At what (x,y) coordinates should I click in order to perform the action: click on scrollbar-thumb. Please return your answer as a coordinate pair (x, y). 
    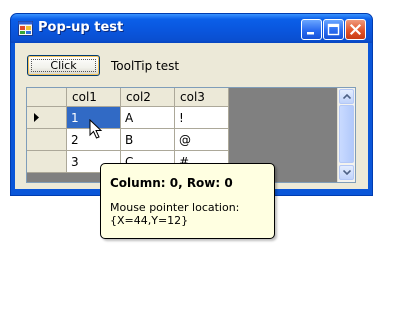
    Looking at the image, I should click on (346, 134).